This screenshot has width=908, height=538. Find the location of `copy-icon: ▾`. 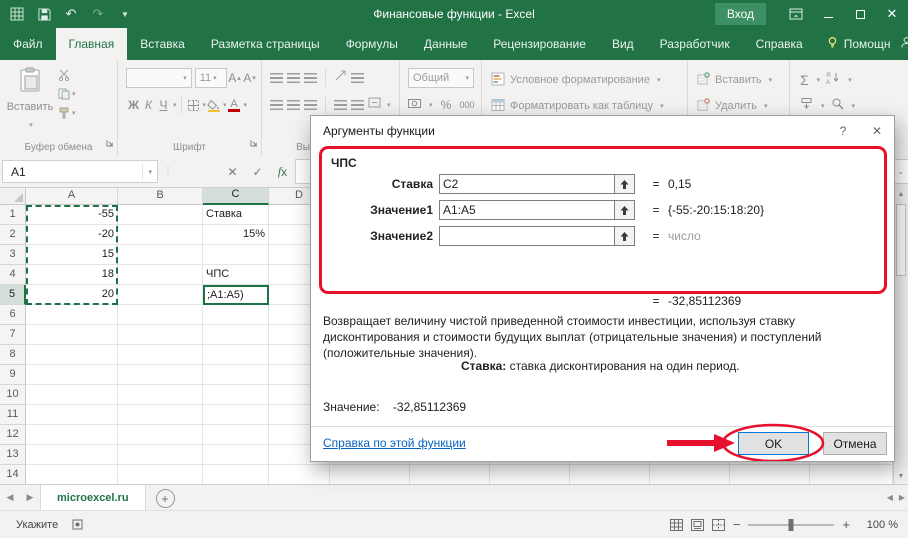

copy-icon: ▾ is located at coordinates (67, 94).